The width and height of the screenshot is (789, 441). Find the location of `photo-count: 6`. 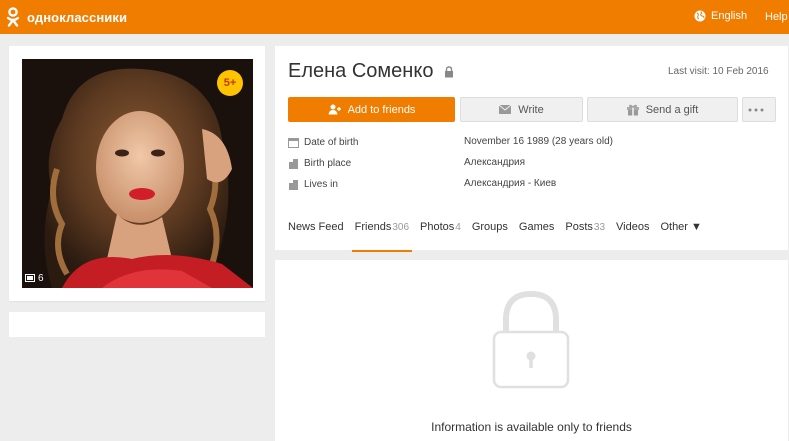

photo-count: 6 is located at coordinates (34, 278).